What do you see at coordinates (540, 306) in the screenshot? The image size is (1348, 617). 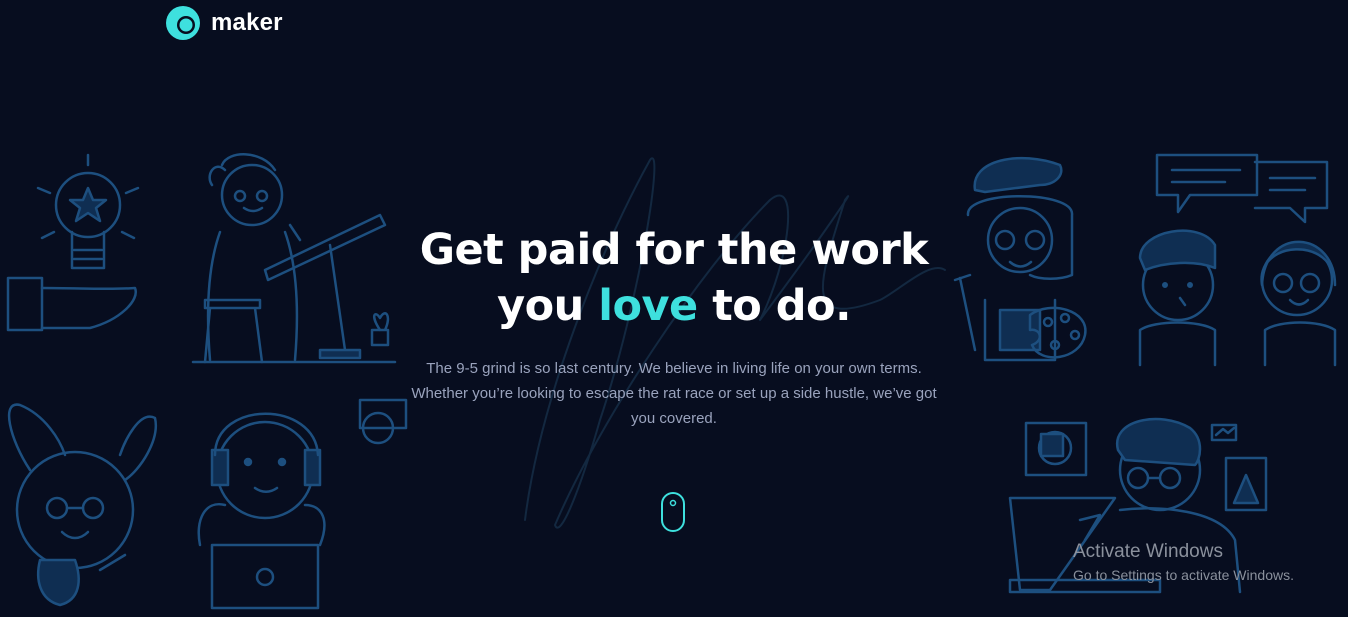 I see `headline-you: you` at bounding box center [540, 306].